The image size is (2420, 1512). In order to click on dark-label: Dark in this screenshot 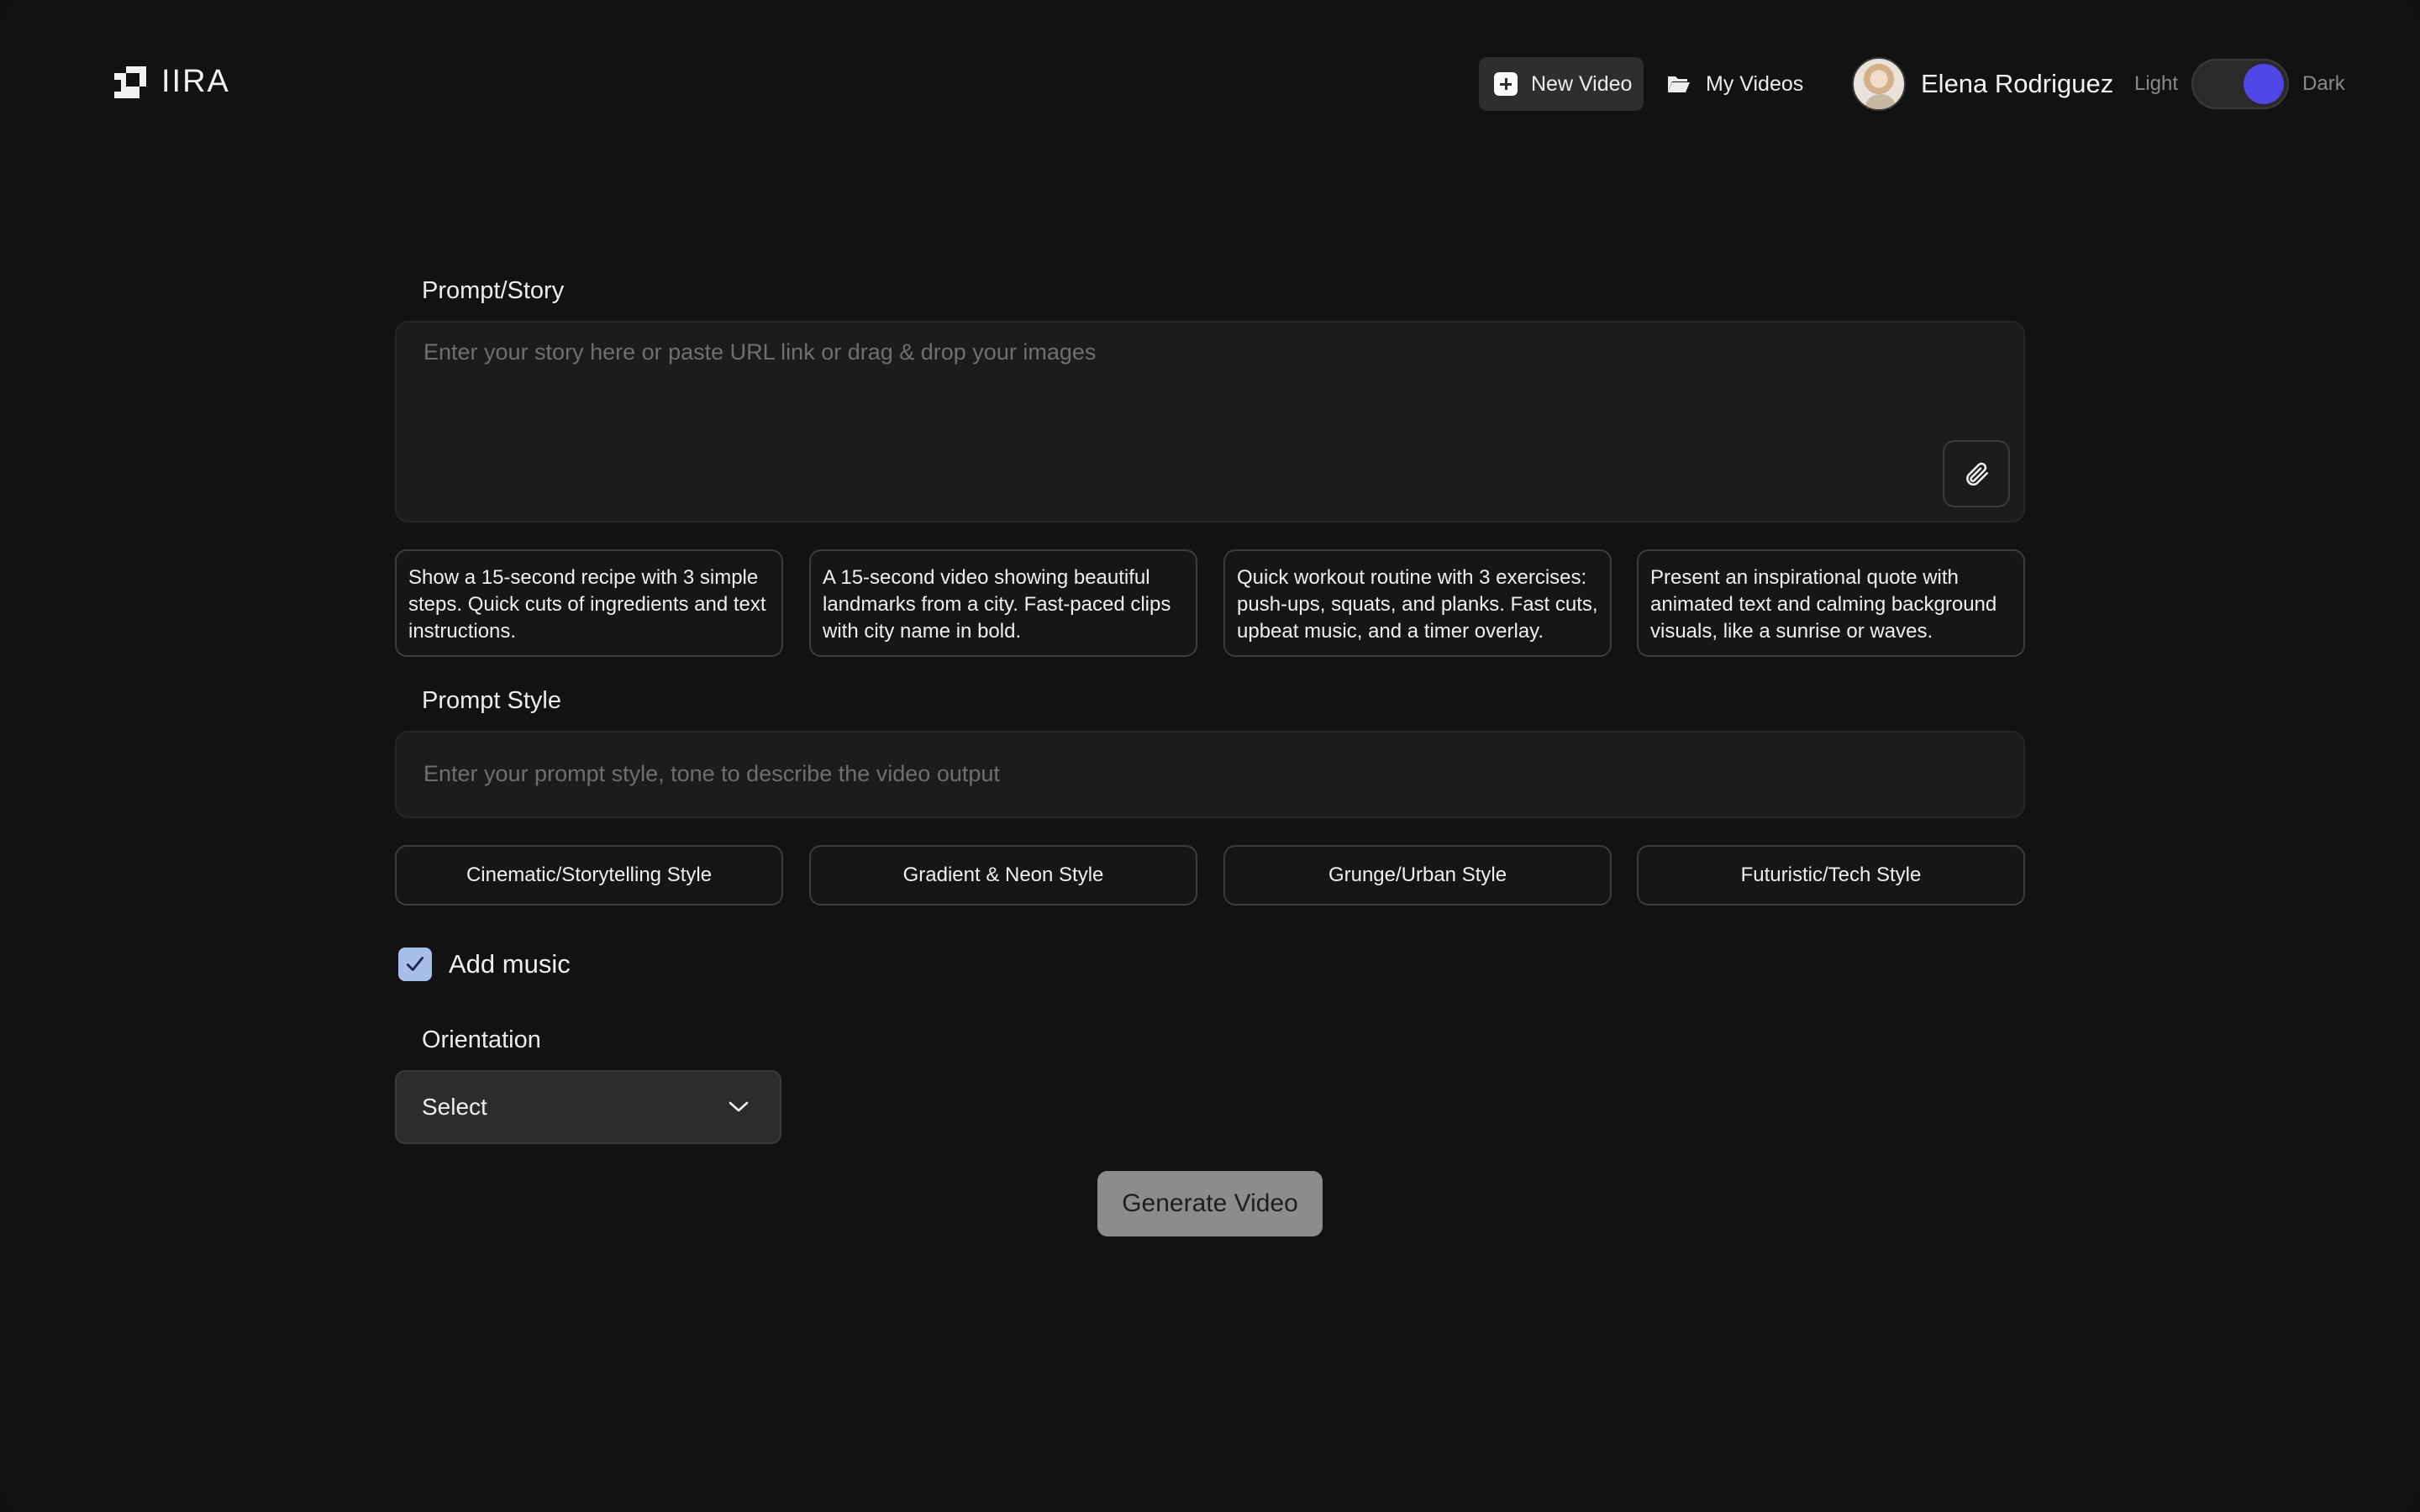, I will do `click(2324, 83)`.